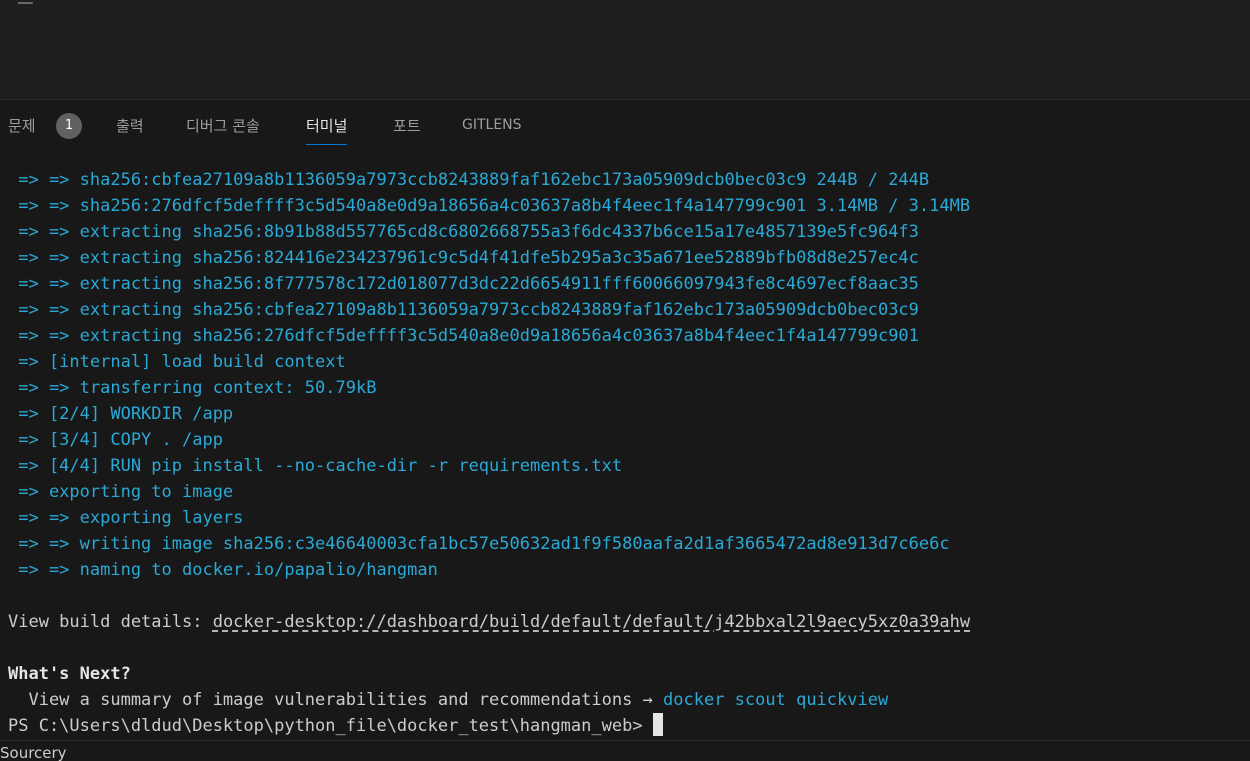  What do you see at coordinates (110, 622) in the screenshot?
I see `build-details-label: View build details:` at bounding box center [110, 622].